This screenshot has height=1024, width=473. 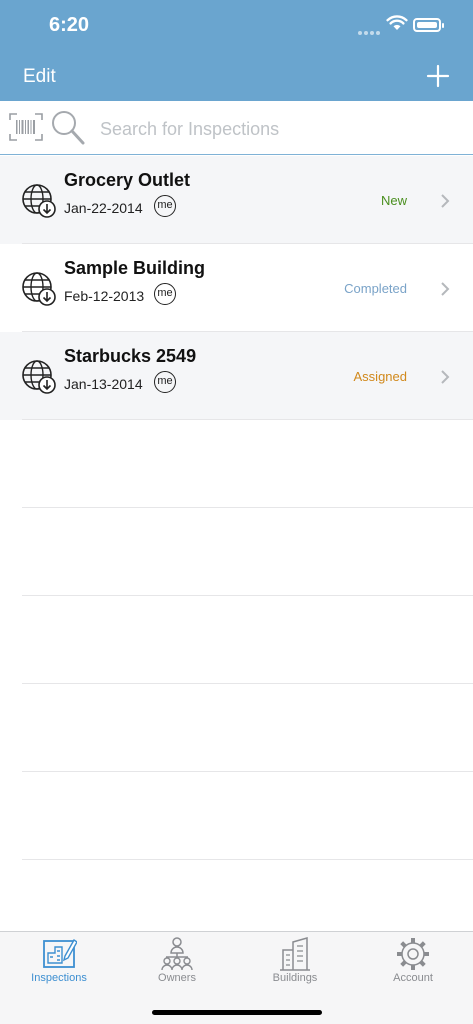 What do you see at coordinates (428, 25) in the screenshot?
I see `battery-icon` at bounding box center [428, 25].